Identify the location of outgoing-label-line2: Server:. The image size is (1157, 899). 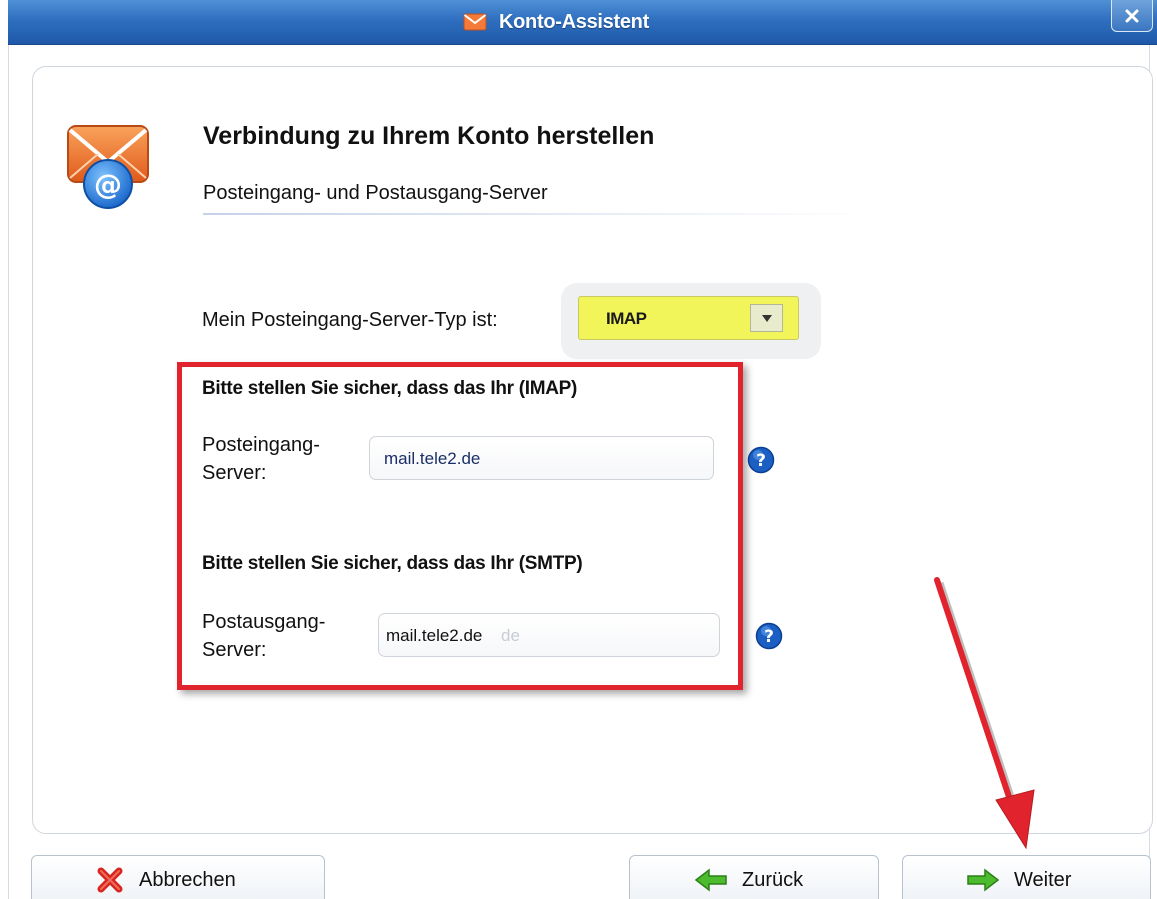
(234, 650).